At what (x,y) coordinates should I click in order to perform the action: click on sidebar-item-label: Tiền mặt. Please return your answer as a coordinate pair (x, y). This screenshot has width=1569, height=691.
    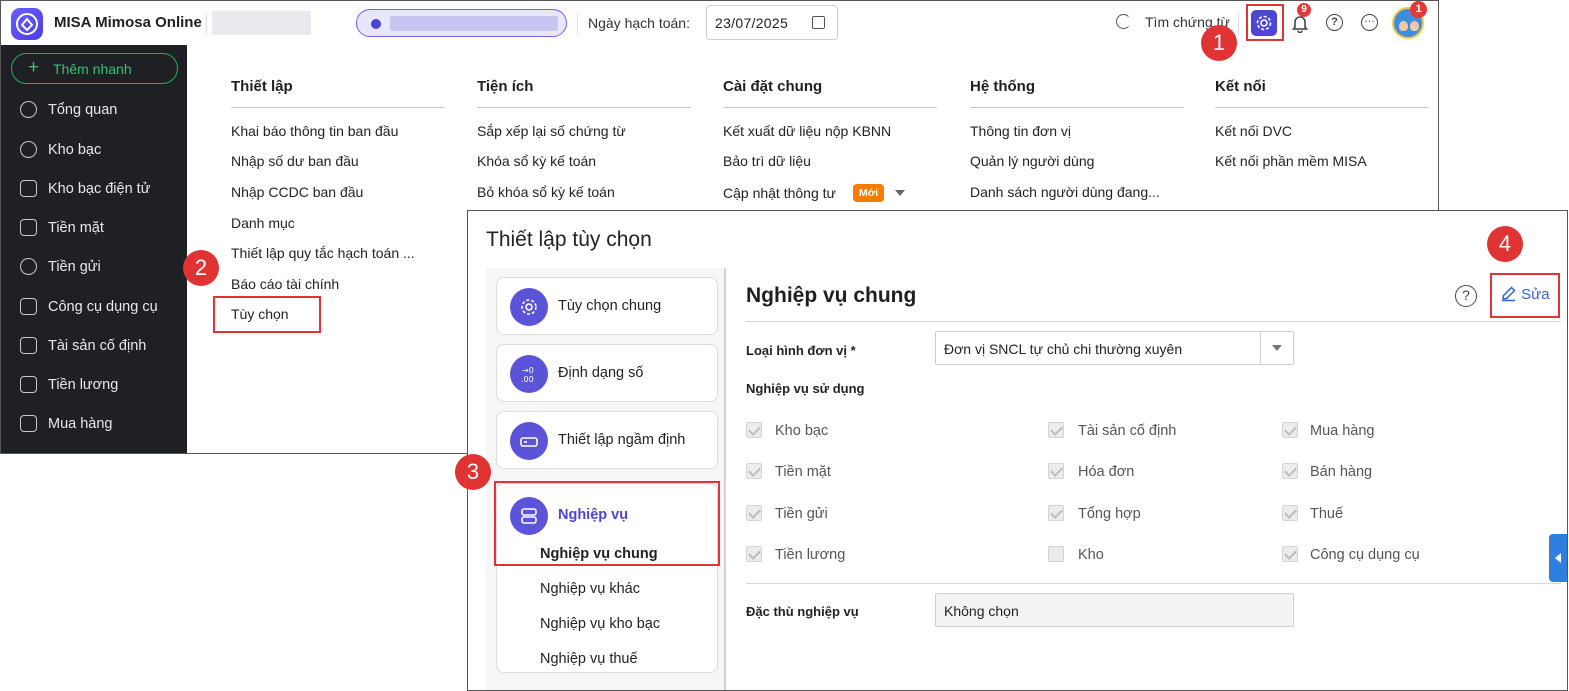
    Looking at the image, I should click on (76, 228).